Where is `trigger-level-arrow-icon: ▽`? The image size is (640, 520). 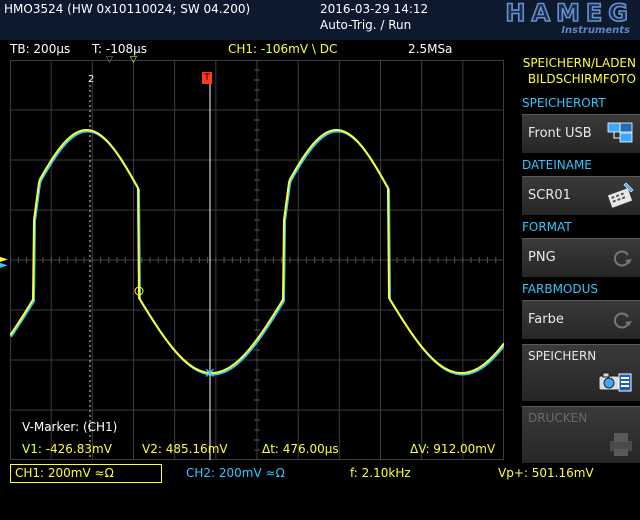
trigger-level-arrow-icon: ▽ is located at coordinates (133, 60).